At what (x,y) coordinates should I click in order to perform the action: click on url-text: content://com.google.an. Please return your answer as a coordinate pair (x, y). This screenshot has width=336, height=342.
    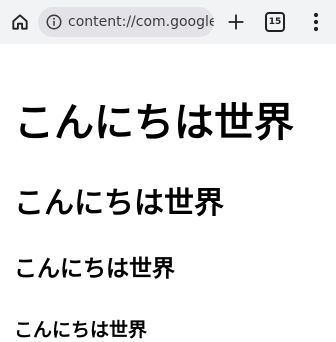
    Looking at the image, I should click on (141, 22).